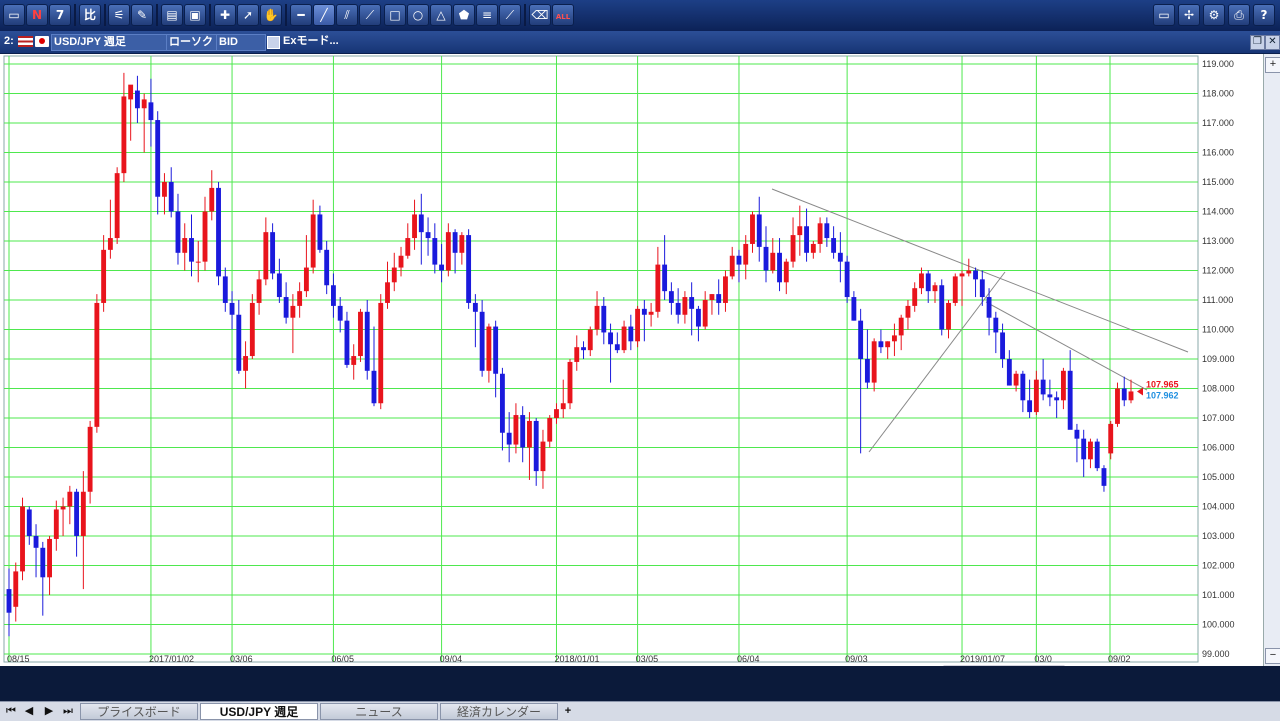  I want to click on gear-icon: ⚙, so click(1214, 15).